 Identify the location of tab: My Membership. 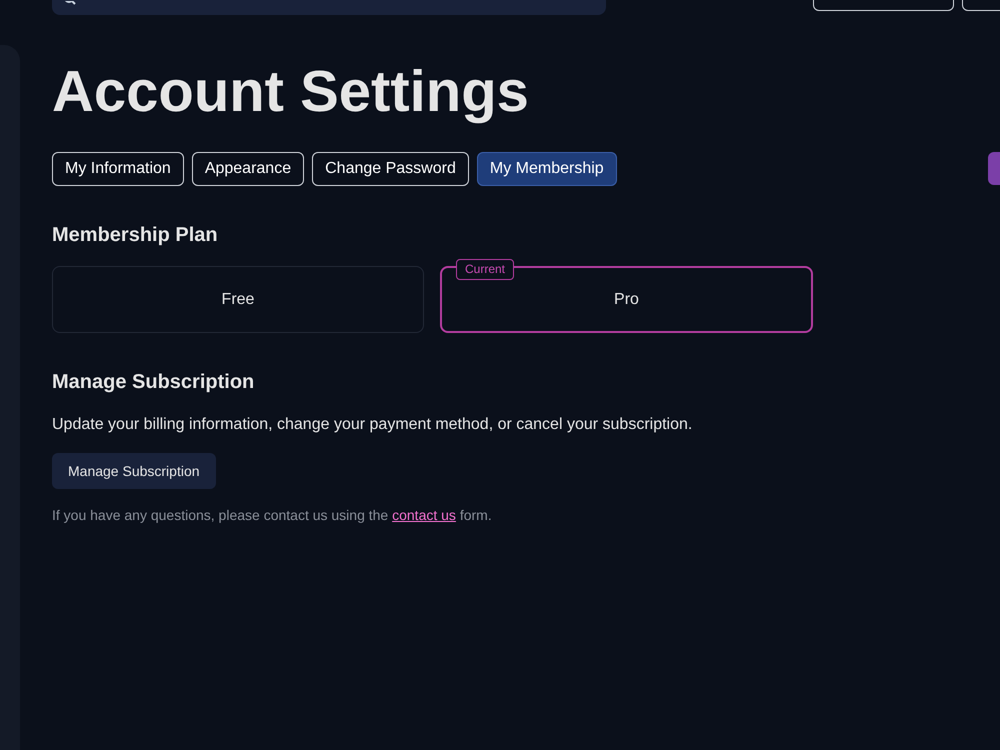
(546, 169).